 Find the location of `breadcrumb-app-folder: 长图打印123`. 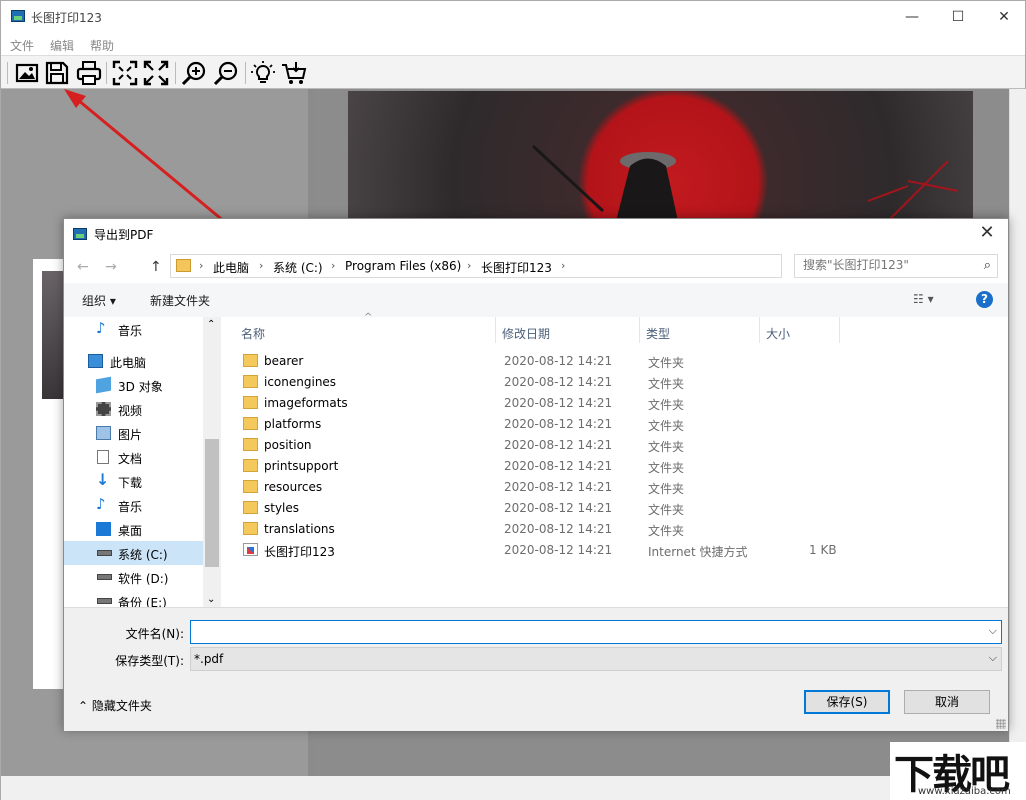

breadcrumb-app-folder: 长图打印123 is located at coordinates (516, 267).